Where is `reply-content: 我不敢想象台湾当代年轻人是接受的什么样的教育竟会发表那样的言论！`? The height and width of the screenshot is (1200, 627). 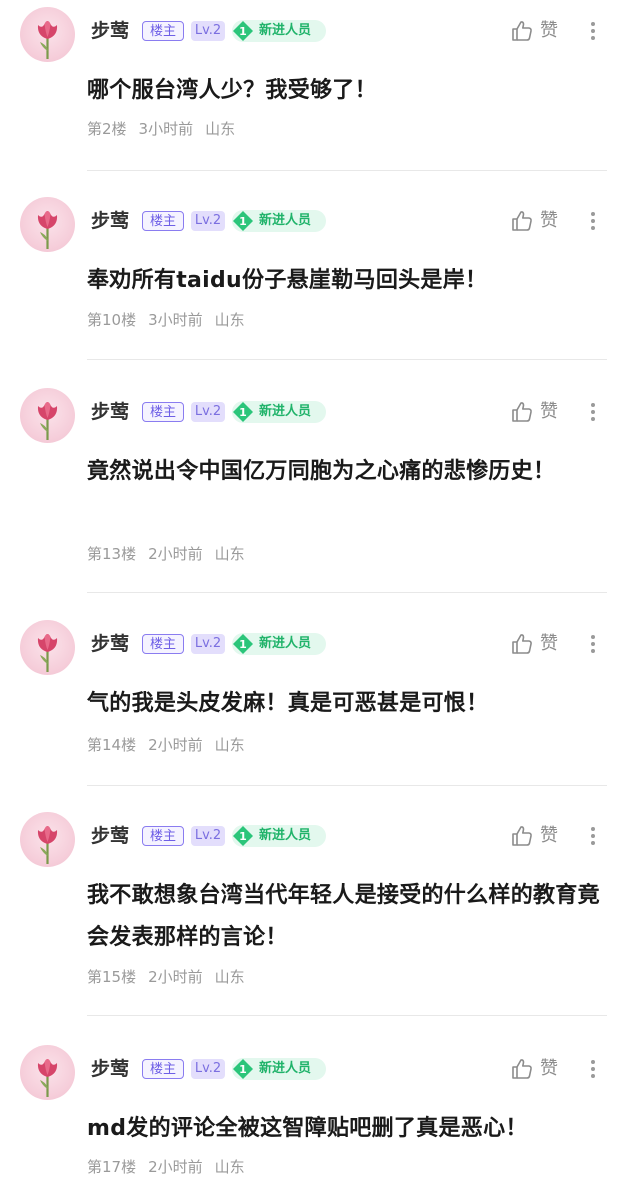
reply-content: 我不敢想象台湾当代年轻人是接受的什么样的教育竟会发表那样的言论！ is located at coordinates (343, 916).